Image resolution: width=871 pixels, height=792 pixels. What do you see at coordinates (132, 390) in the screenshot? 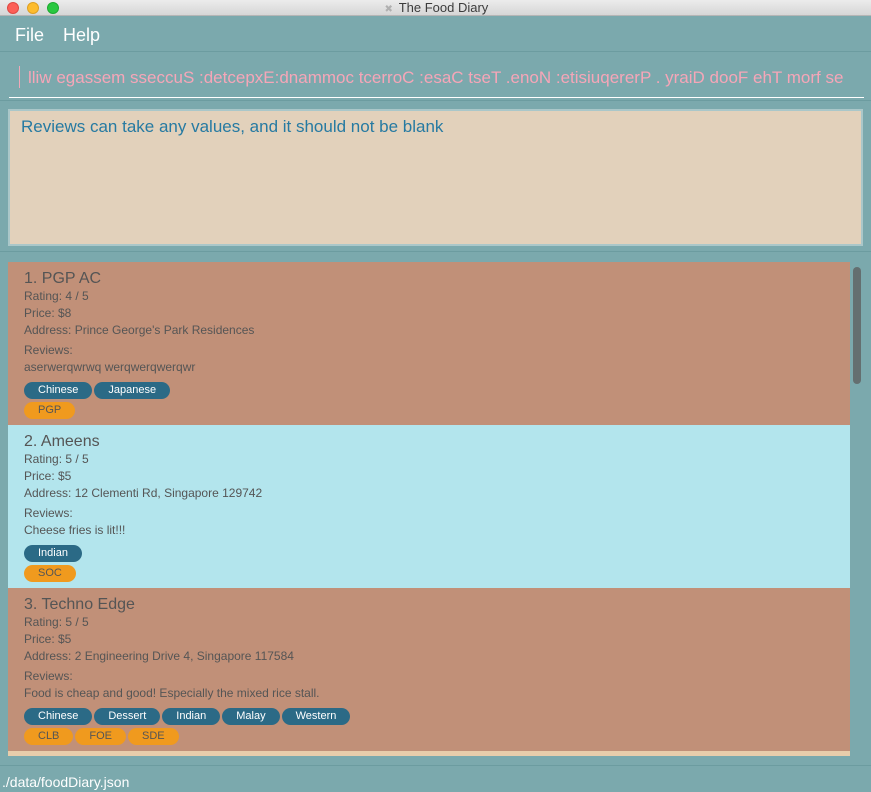
I see `category-tag: Japanese` at bounding box center [132, 390].